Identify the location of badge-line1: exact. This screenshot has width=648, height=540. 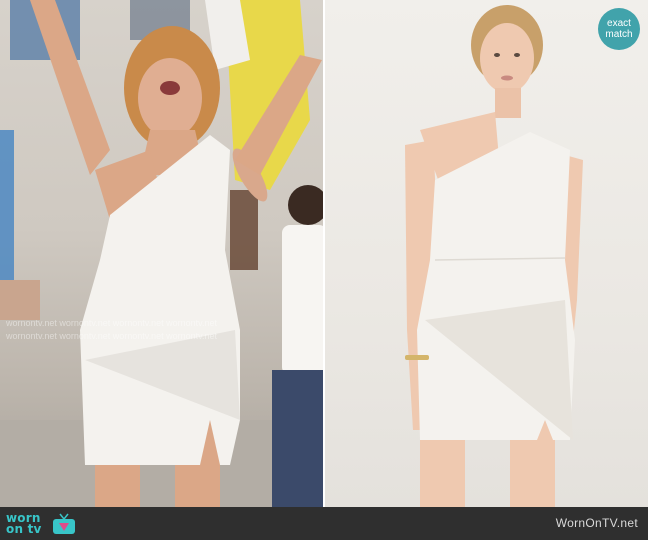
(619, 23).